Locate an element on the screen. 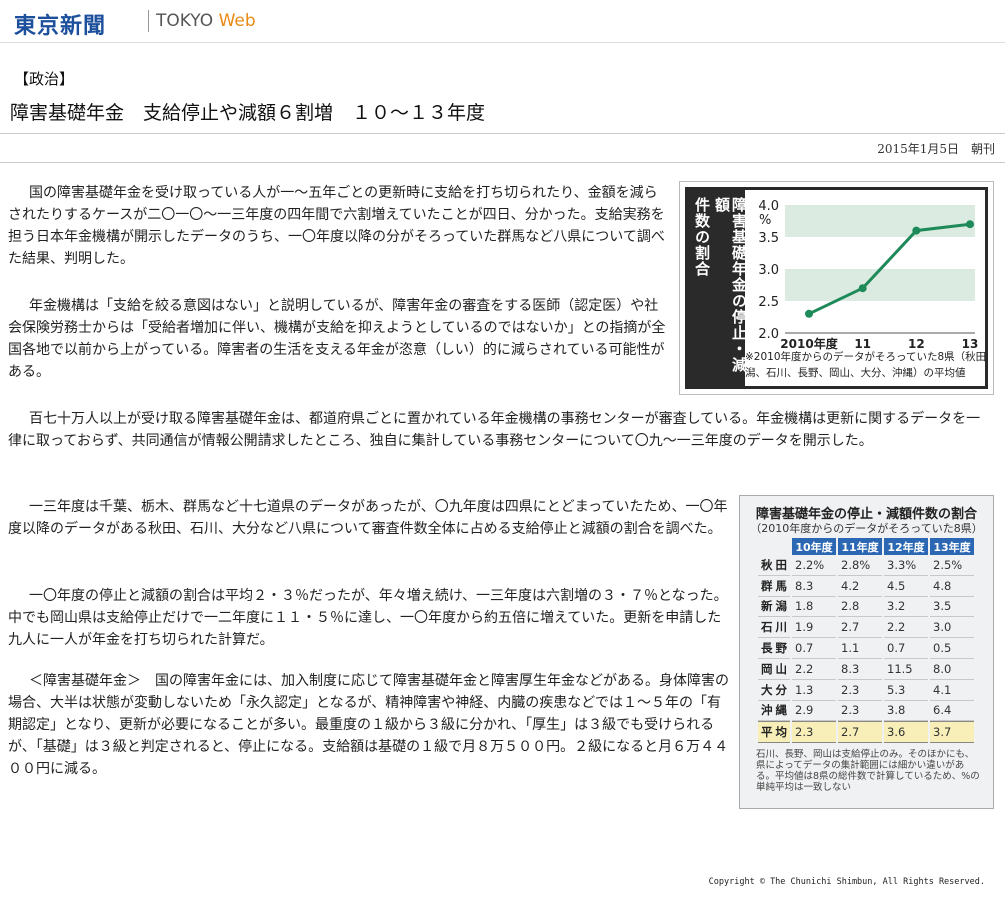 Image resolution: width=1005 pixels, height=905 pixels. table-row: 群馬 8.3 4.2 4.5 4.8 is located at coordinates (866, 586).